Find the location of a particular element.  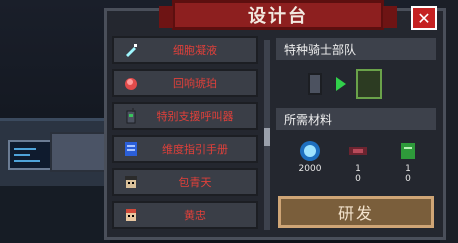

close-button: ✕ is located at coordinates (424, 18).